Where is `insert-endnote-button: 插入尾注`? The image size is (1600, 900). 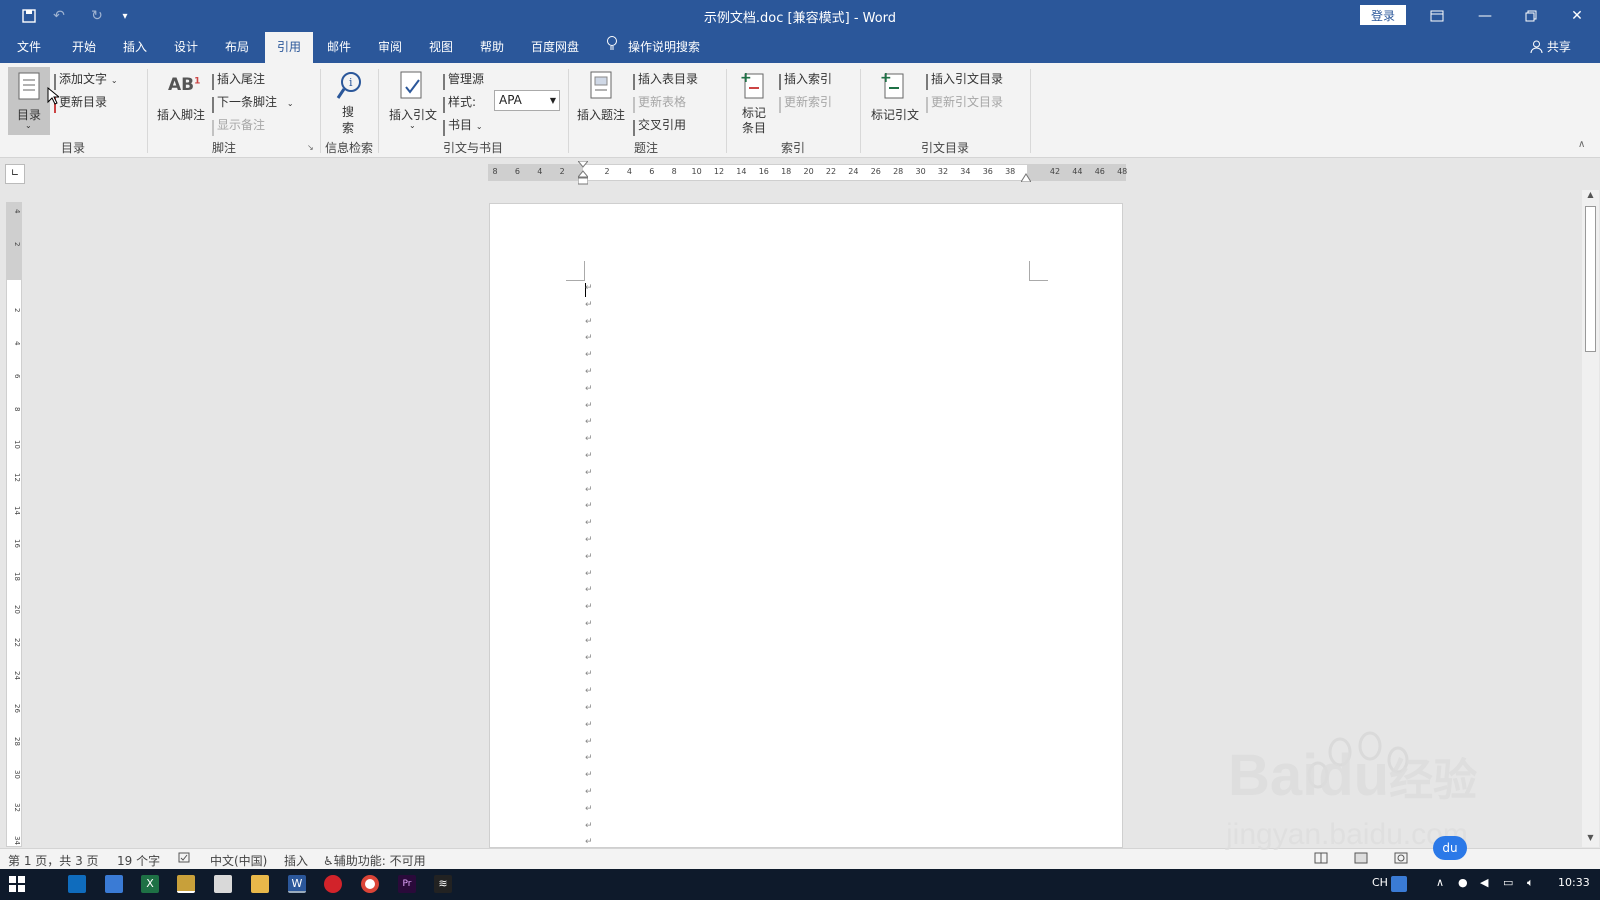
insert-endnote-button: 插入尾注 is located at coordinates (238, 80).